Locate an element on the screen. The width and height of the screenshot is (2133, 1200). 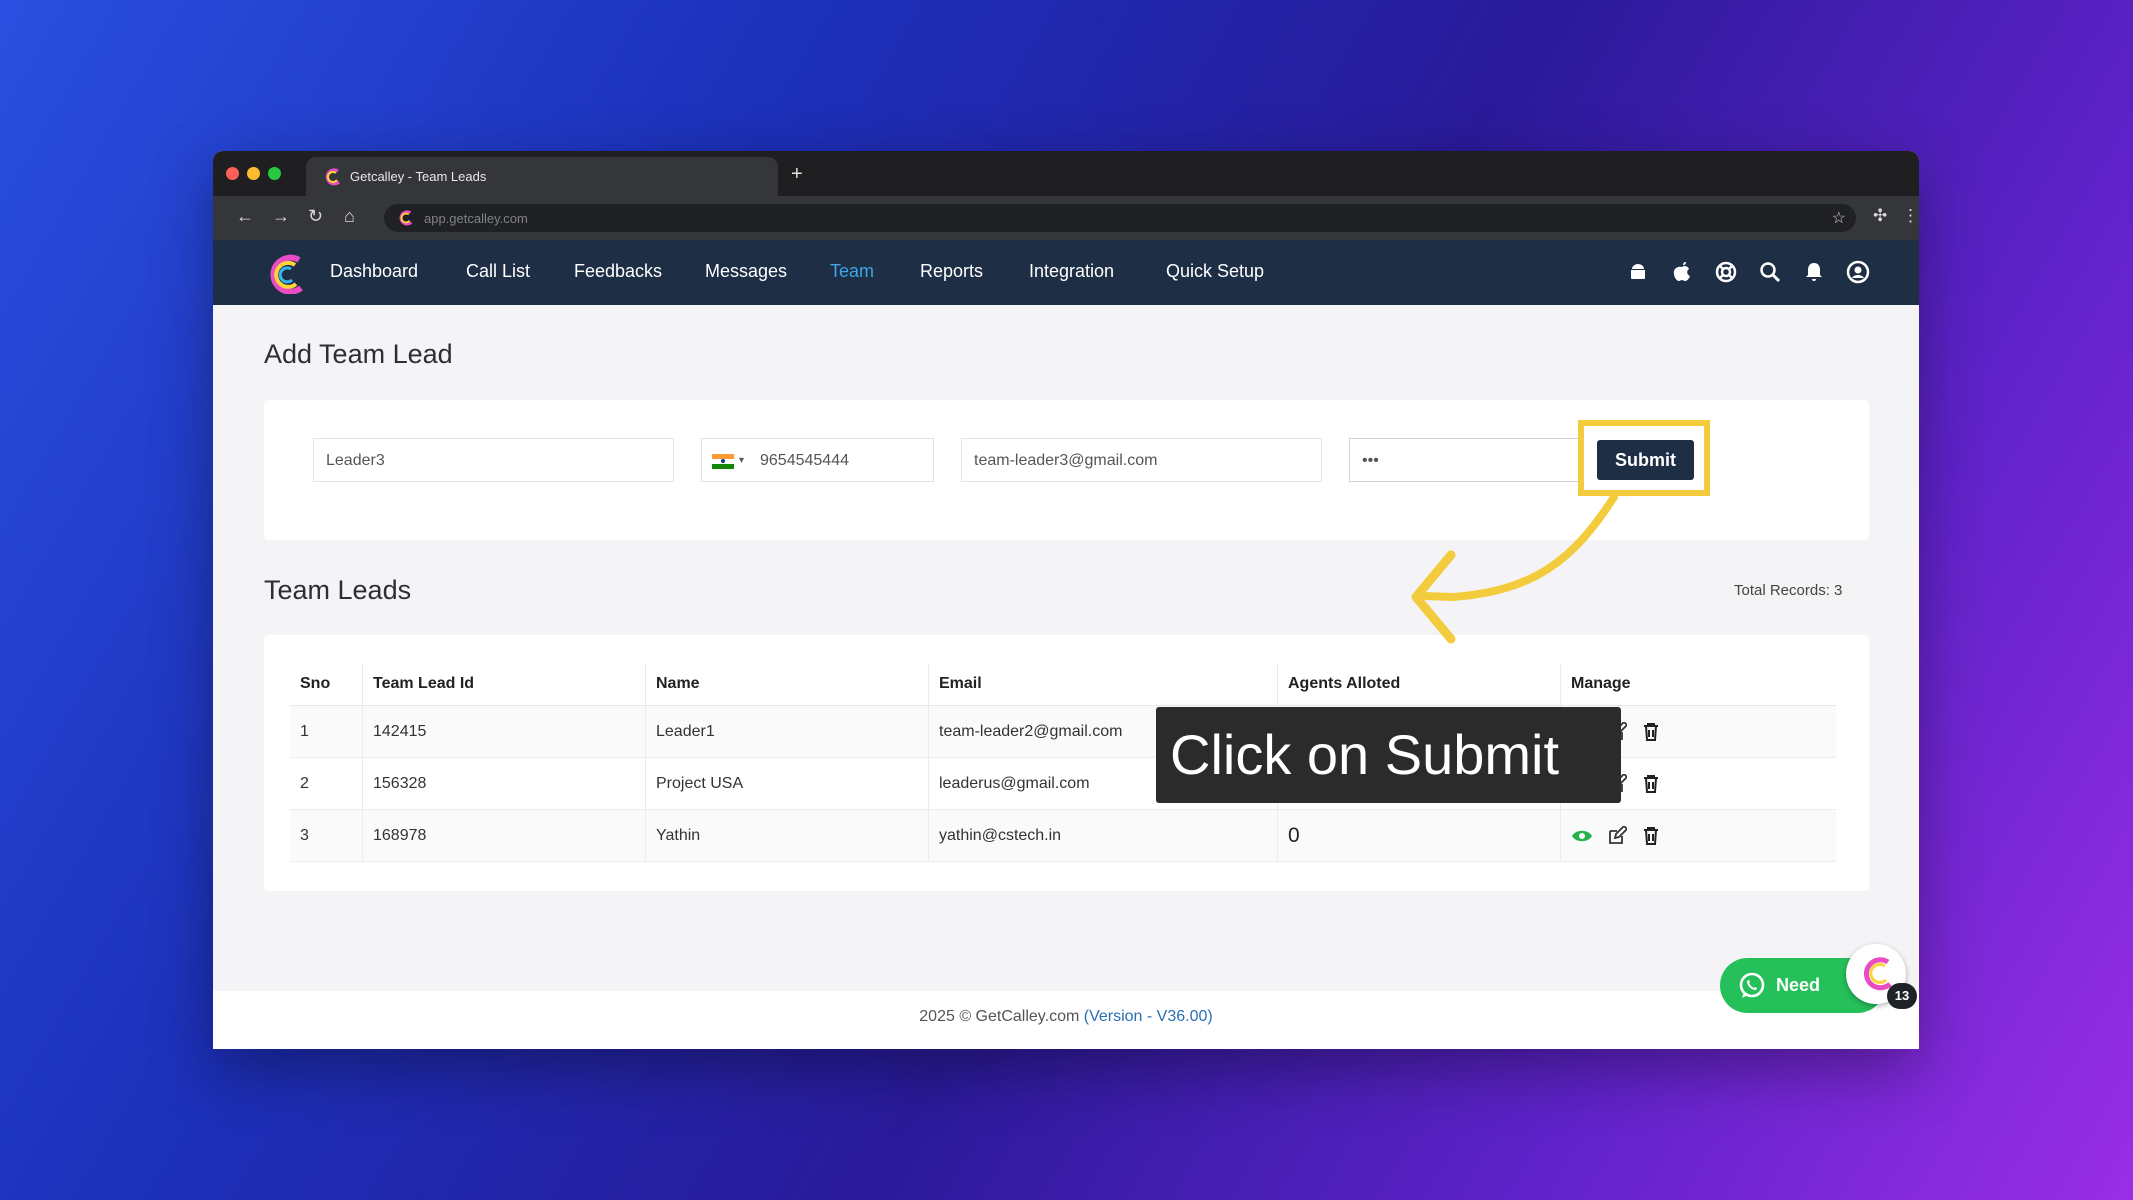
cell-name: Leader1 is located at coordinates (787, 731).